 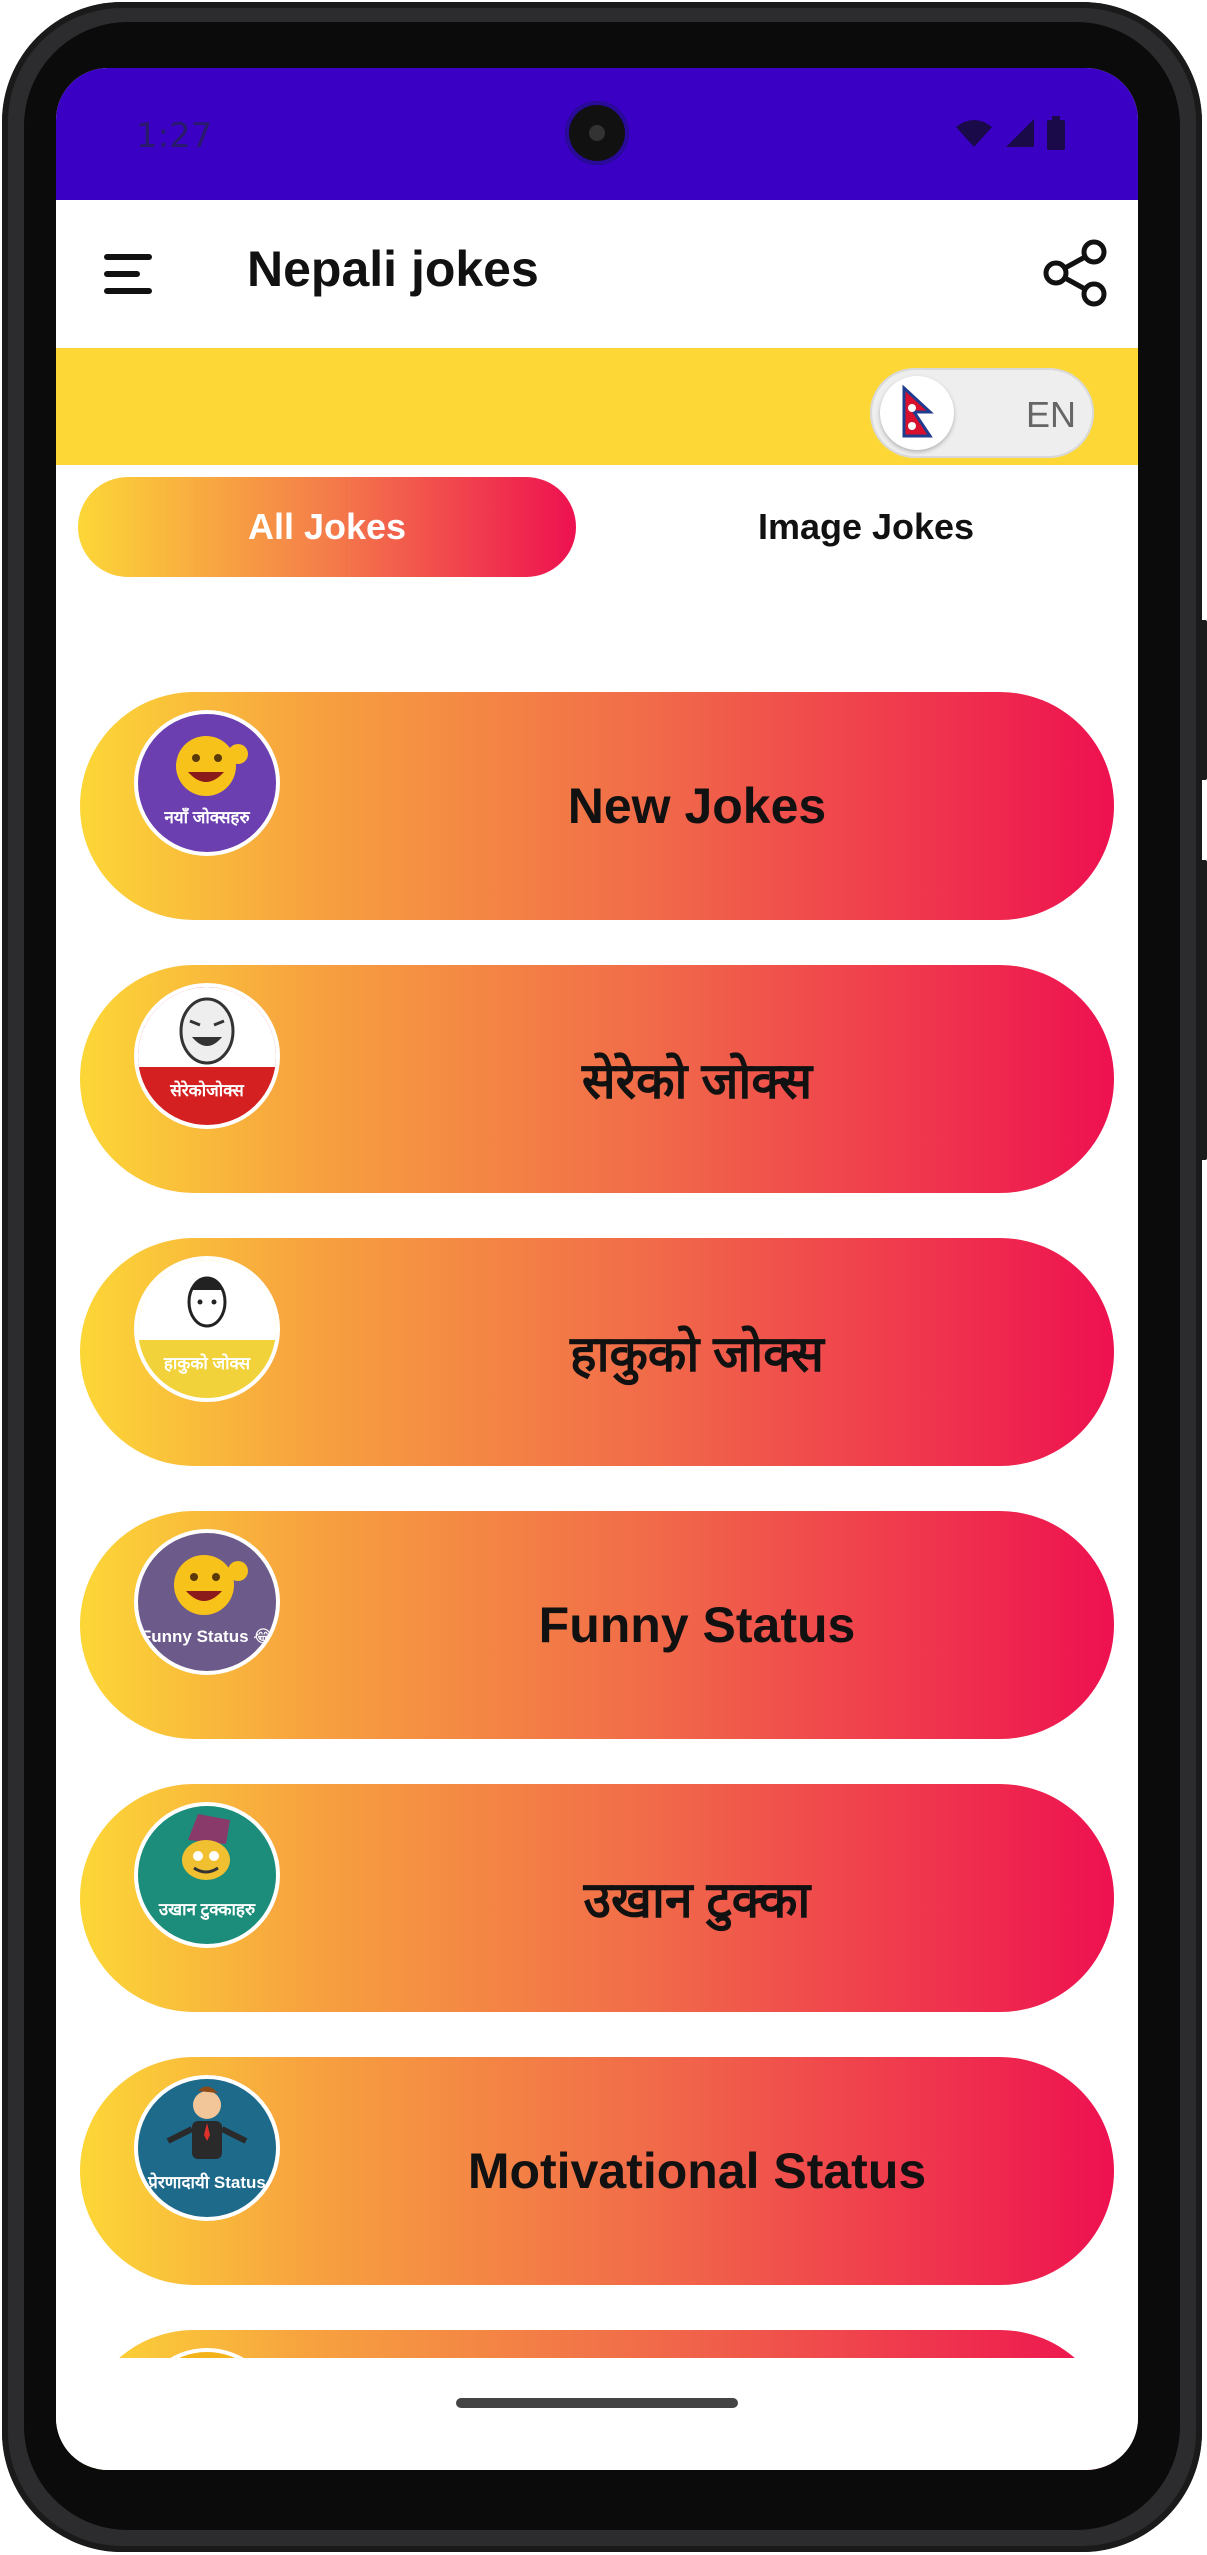 I want to click on front-camera, so click(x=597, y=133).